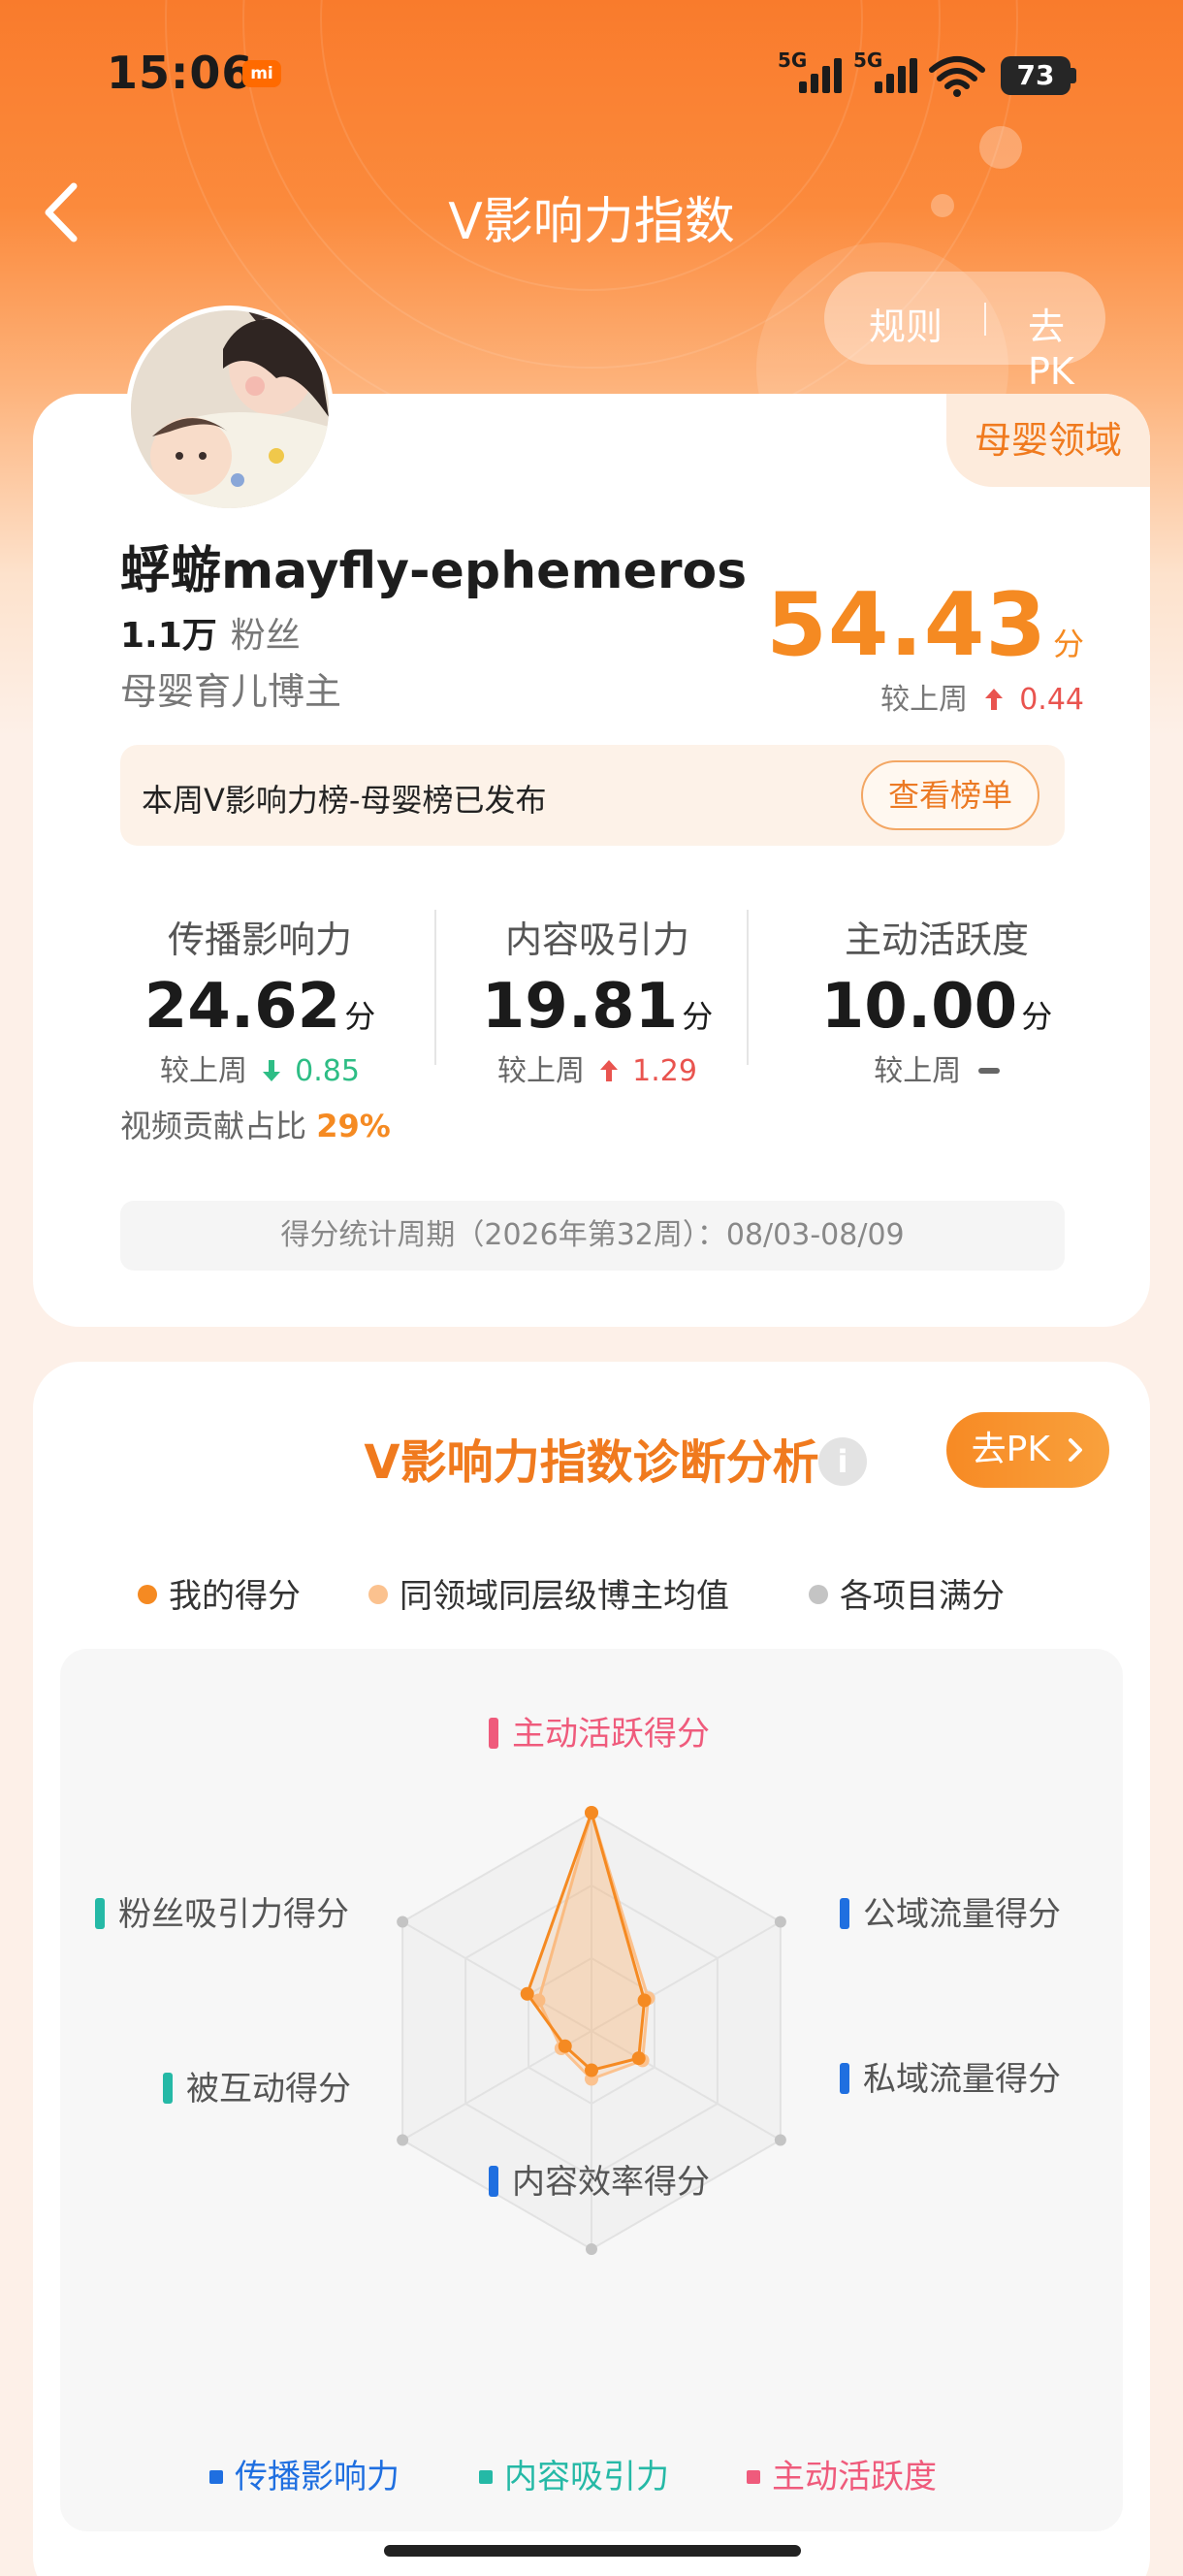 Image resolution: width=1183 pixels, height=2576 pixels. What do you see at coordinates (1076, 1450) in the screenshot?
I see `chevron-right-icon` at bounding box center [1076, 1450].